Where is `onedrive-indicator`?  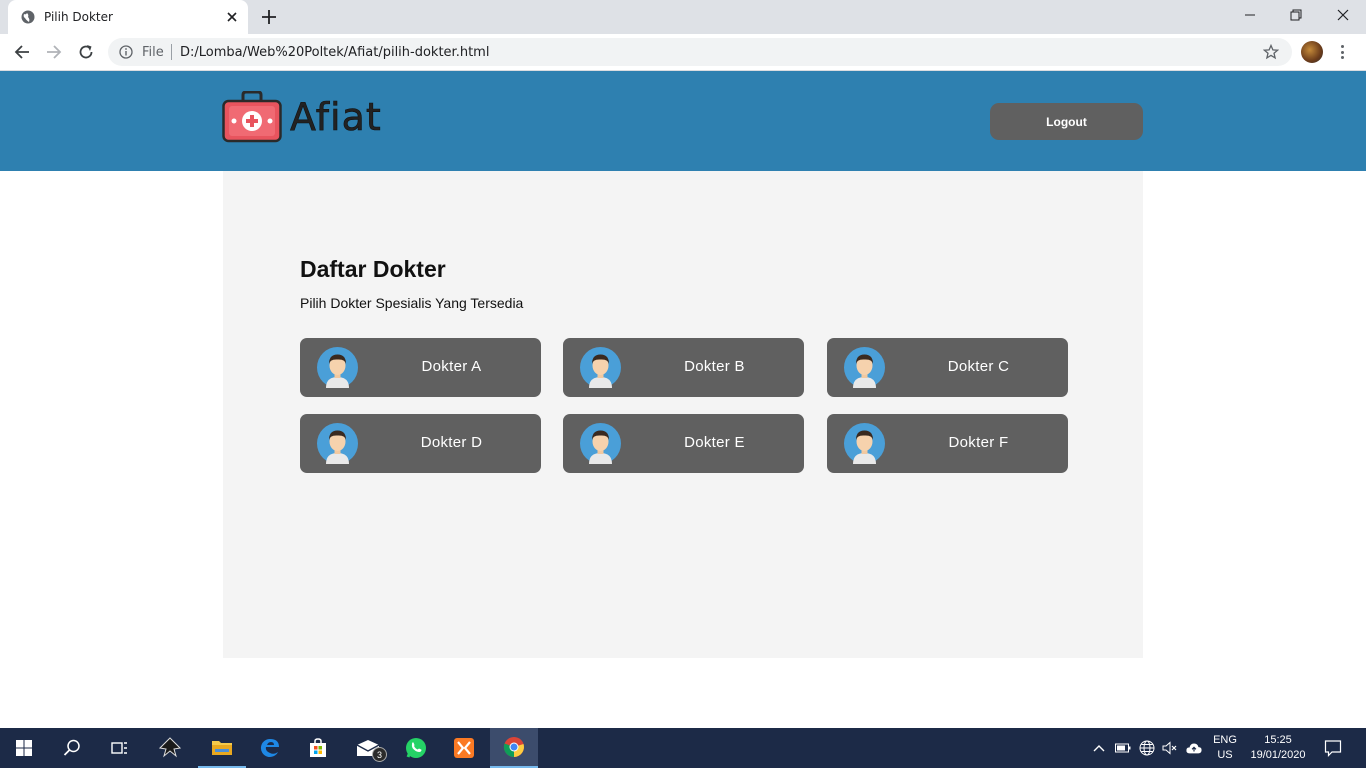 onedrive-indicator is located at coordinates (1194, 748).